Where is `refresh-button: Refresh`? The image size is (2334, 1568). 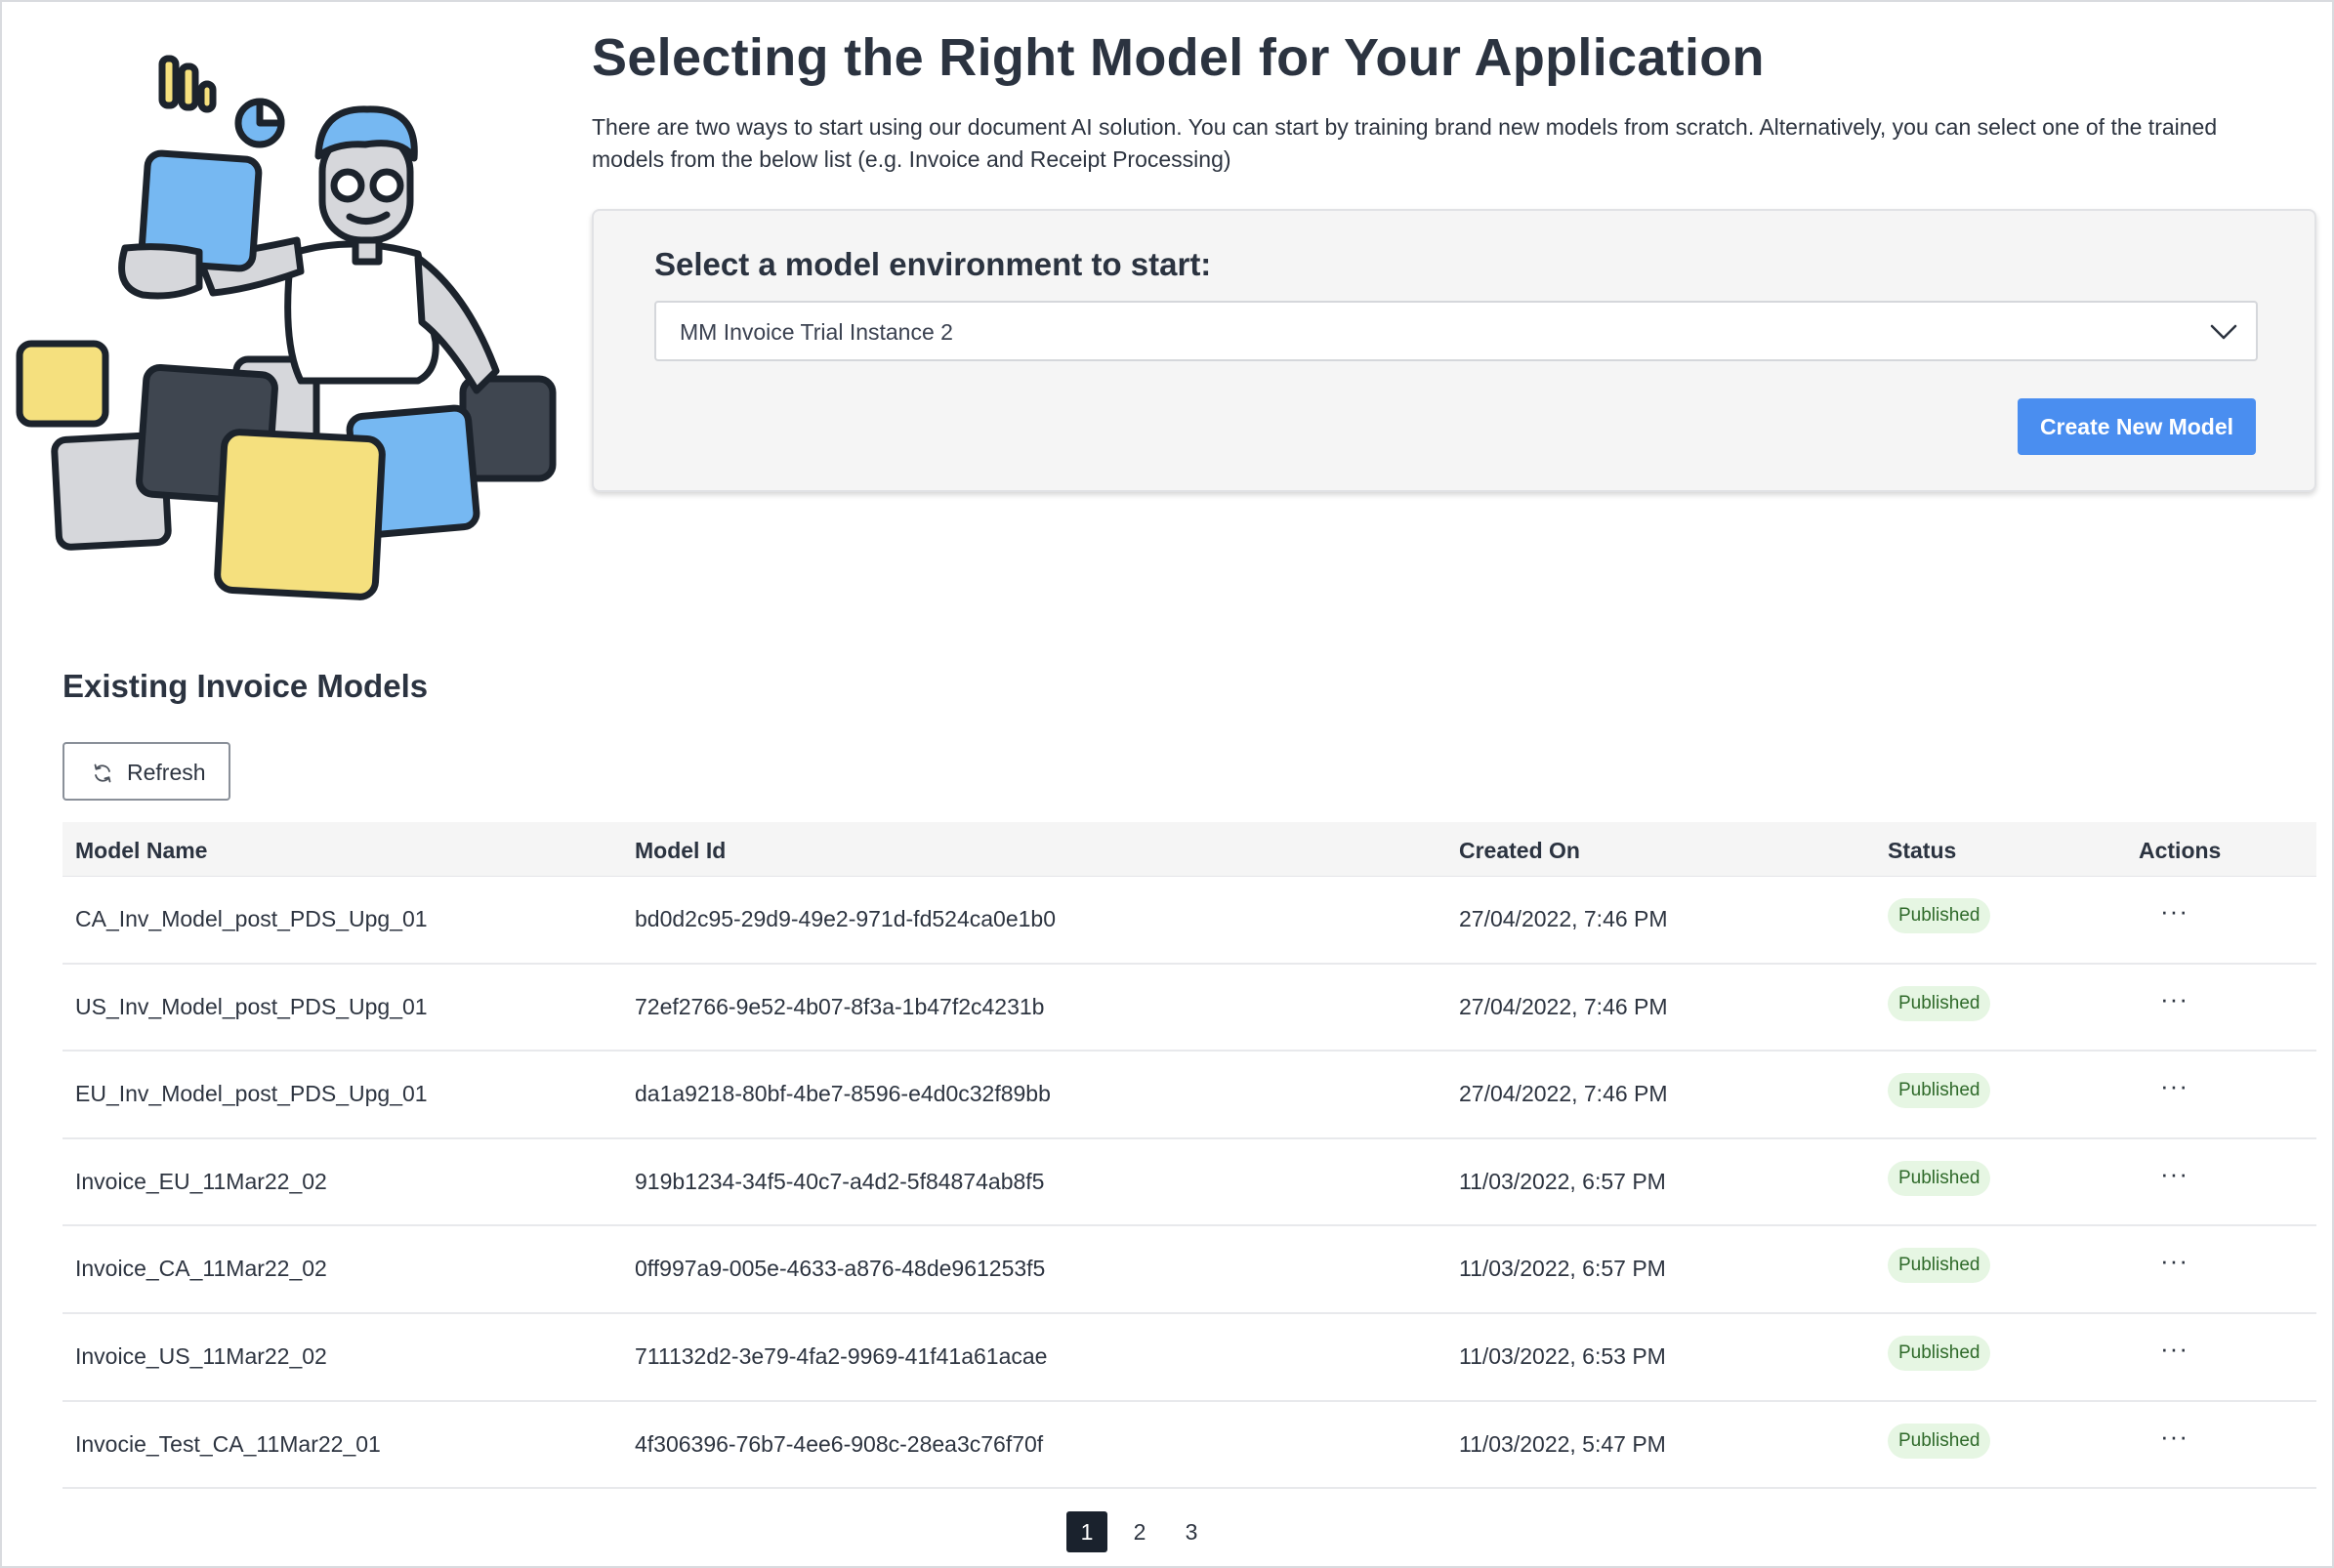 refresh-button: Refresh is located at coordinates (146, 771).